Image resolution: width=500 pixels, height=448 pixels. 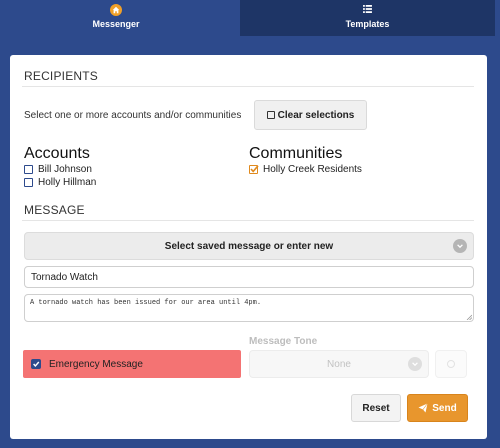 I want to click on tone-preview-button, so click(x=451, y=364).